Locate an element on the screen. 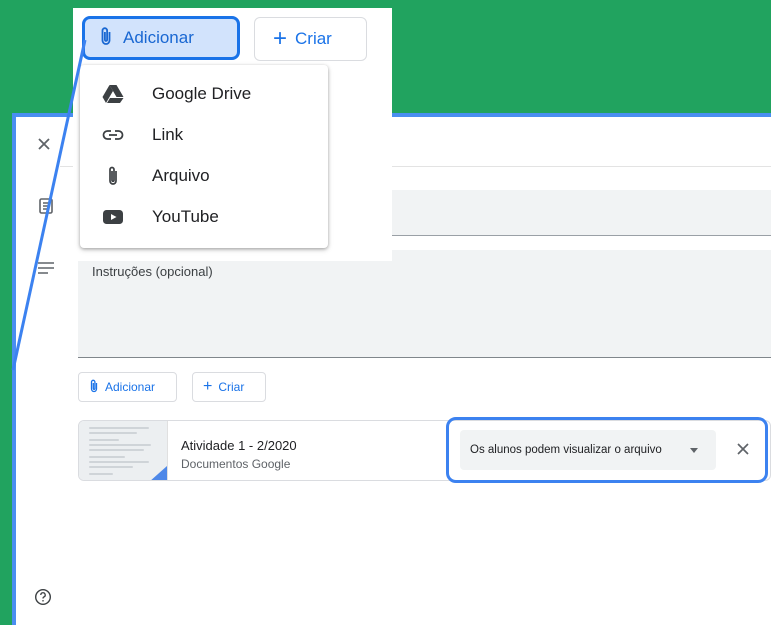 This screenshot has height=625, width=771. permission-dropdown: Os alunos podem visualizar o arquivo is located at coordinates (588, 450).